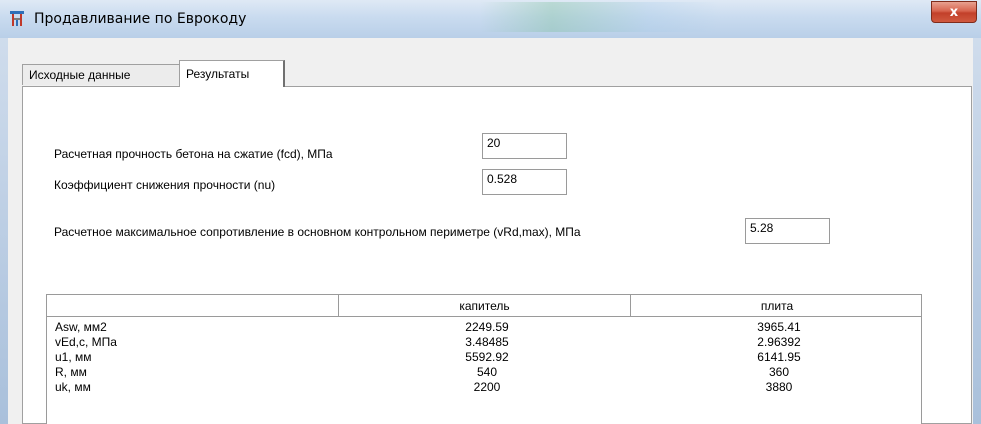 The image size is (981, 424). Describe the element at coordinates (487, 372) in the screenshot. I see `table-cell: 540` at that location.